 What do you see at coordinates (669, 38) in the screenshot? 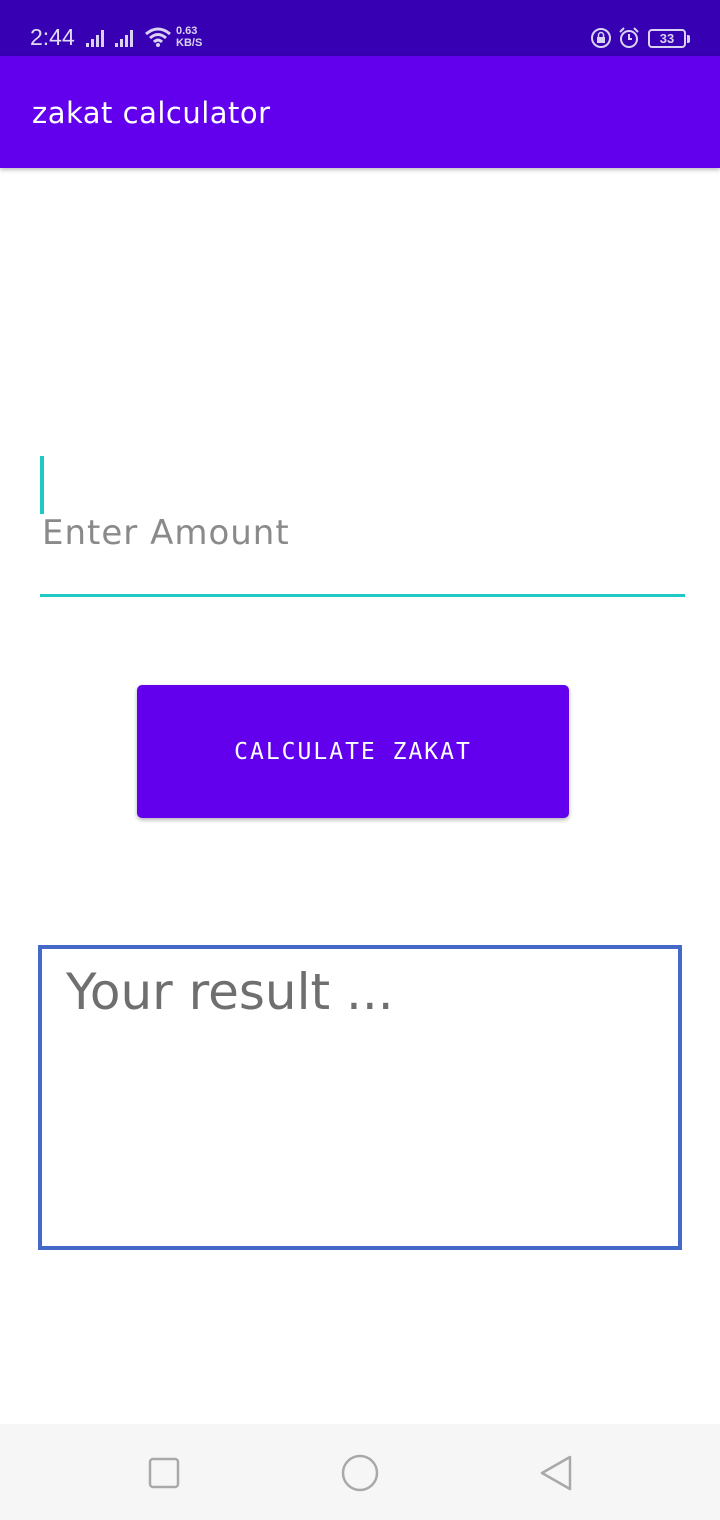
I see `battery-icon: 33` at bounding box center [669, 38].